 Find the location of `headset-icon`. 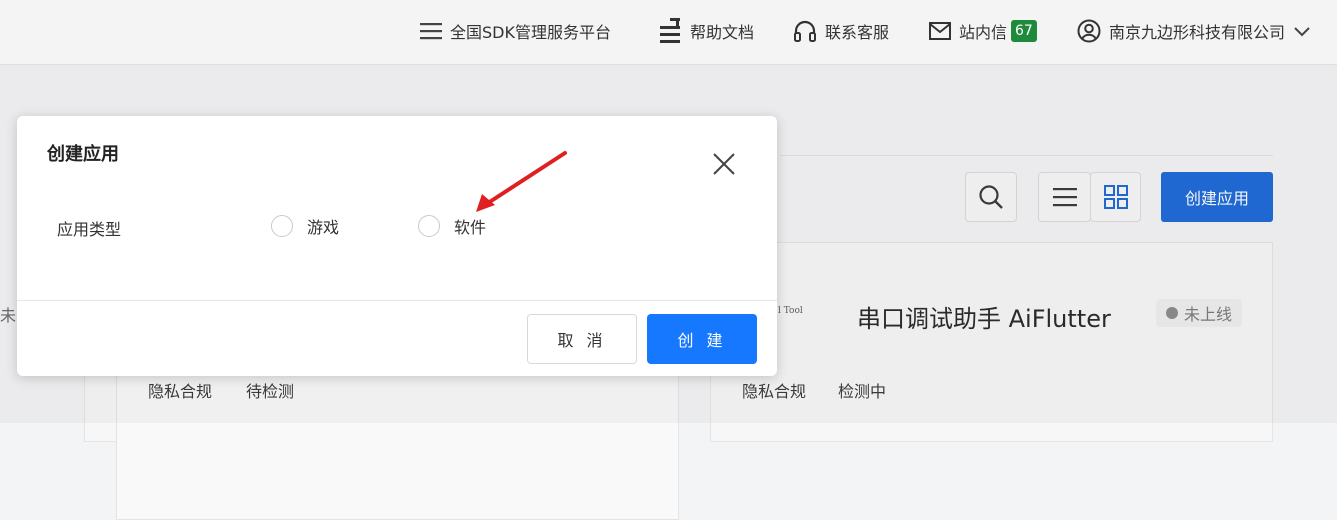

headset-icon is located at coordinates (805, 31).